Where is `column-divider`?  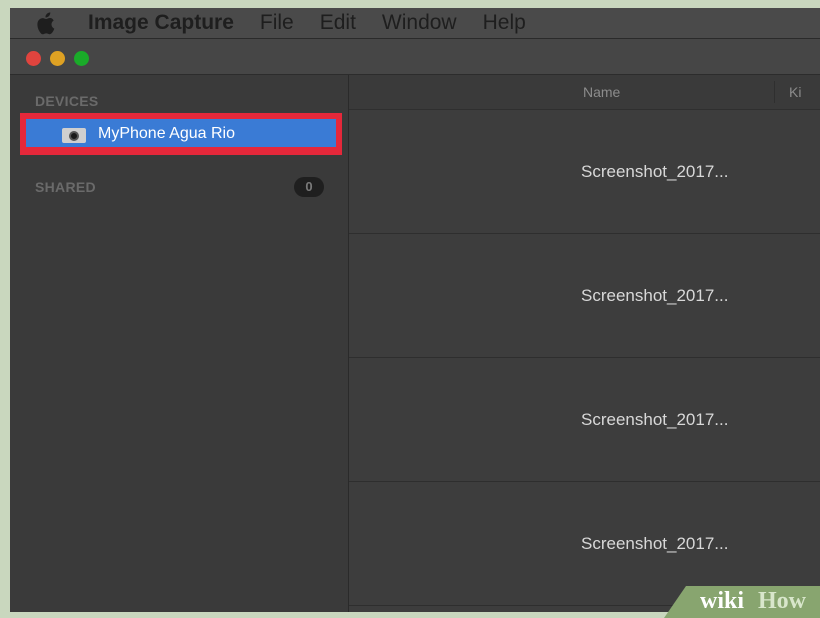 column-divider is located at coordinates (774, 92).